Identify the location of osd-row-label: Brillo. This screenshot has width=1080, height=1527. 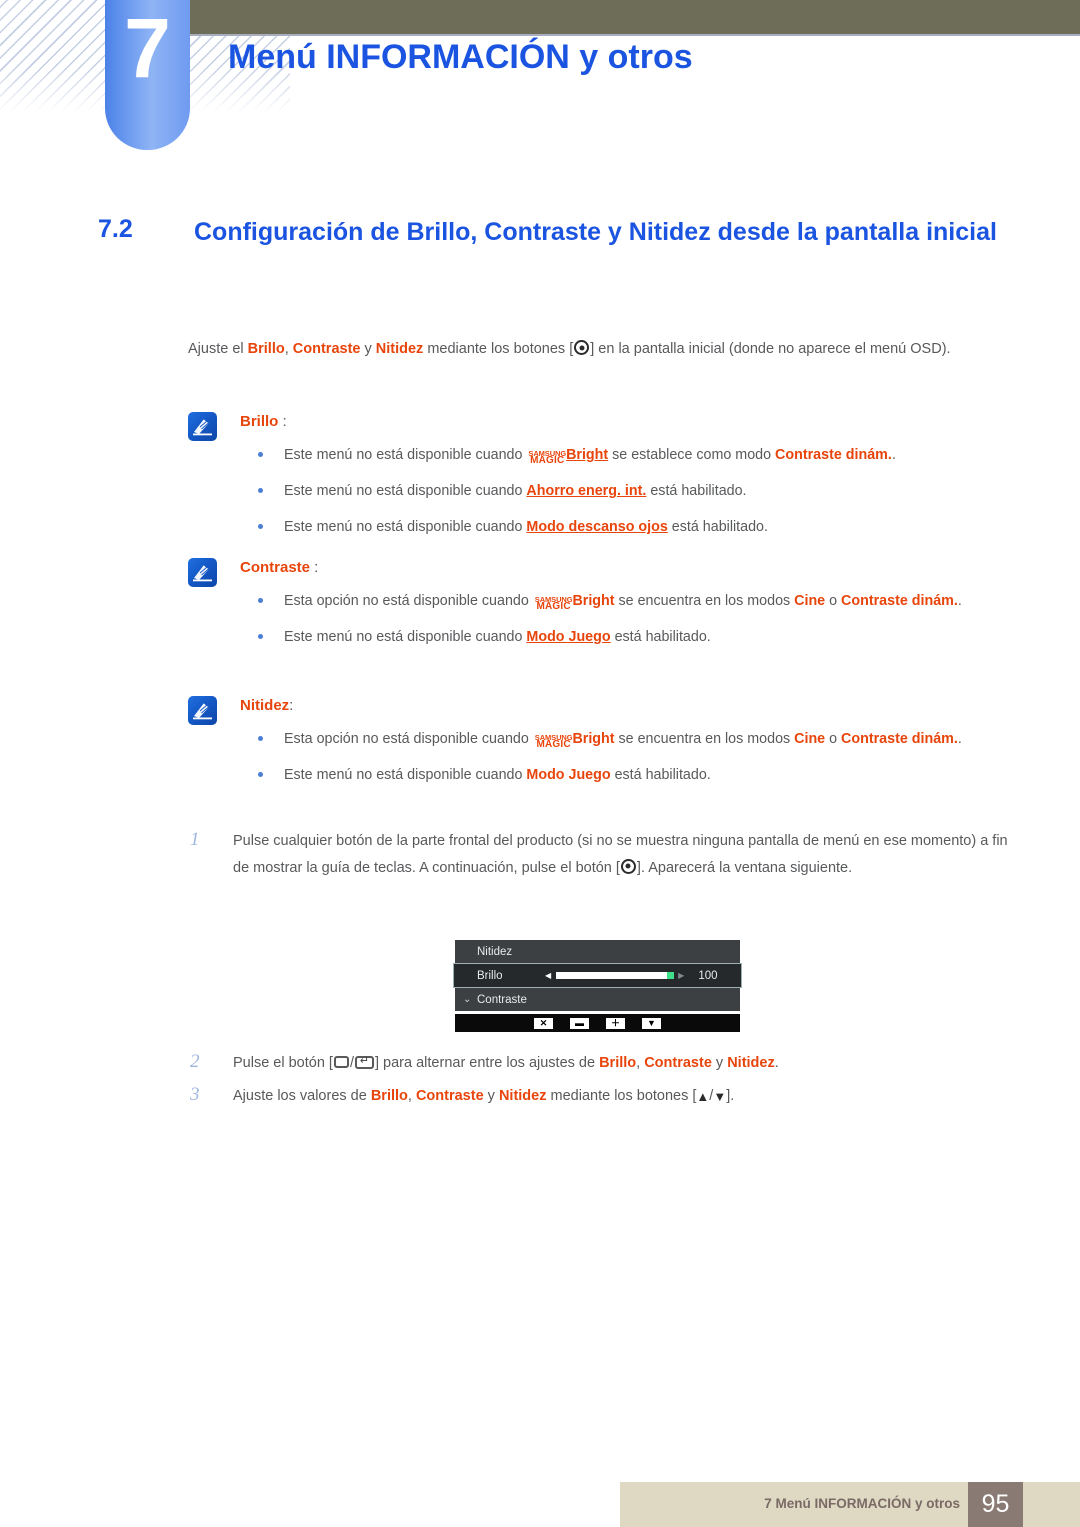
(490, 975).